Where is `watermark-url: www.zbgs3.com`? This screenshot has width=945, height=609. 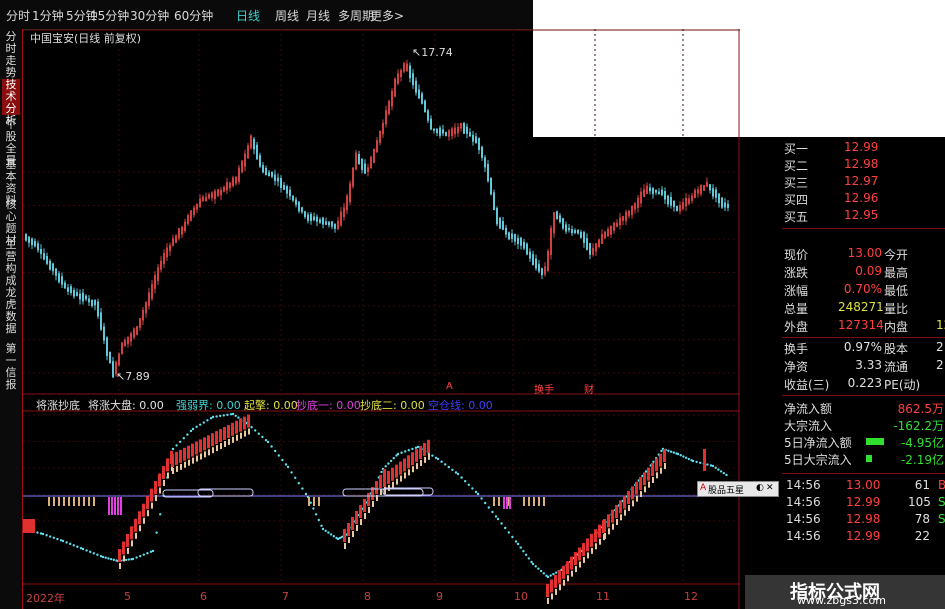 watermark-url: www.zbgs3.com is located at coordinates (841, 600).